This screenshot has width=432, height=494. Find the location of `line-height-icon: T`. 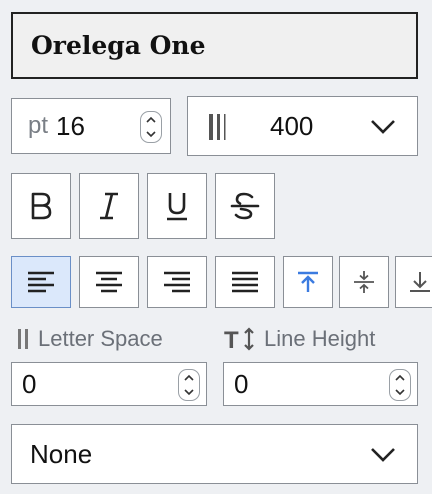

line-height-icon: T is located at coordinates (239, 339).